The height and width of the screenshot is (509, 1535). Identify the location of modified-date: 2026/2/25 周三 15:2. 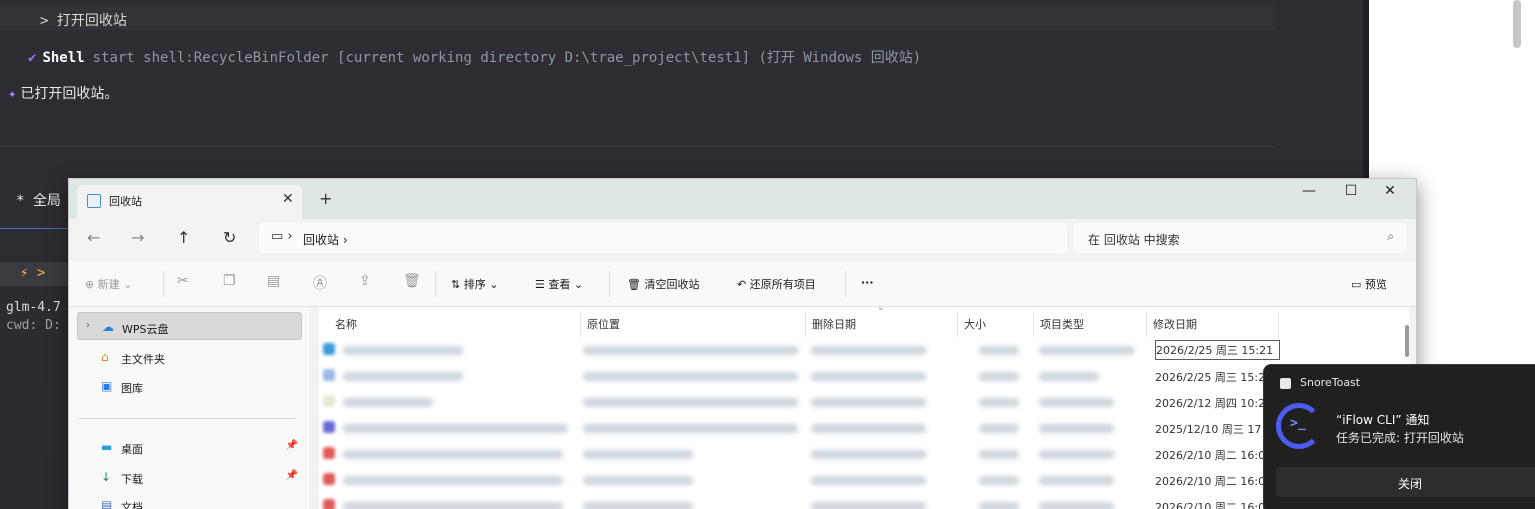
(1210, 377).